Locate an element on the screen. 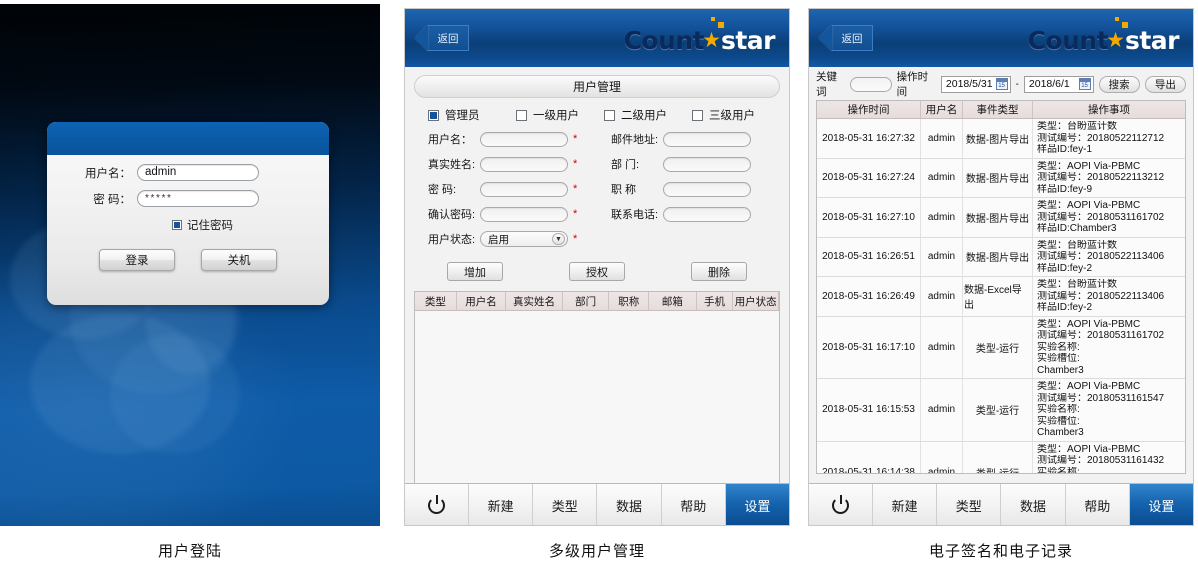 This screenshot has width=1198, height=583. password-input is located at coordinates (524, 189).